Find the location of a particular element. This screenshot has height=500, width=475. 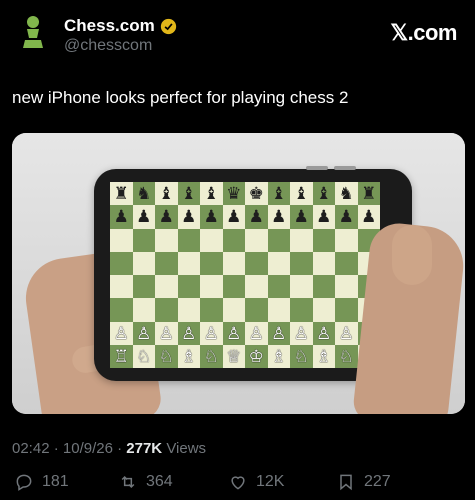

avatar is located at coordinates (33, 33).